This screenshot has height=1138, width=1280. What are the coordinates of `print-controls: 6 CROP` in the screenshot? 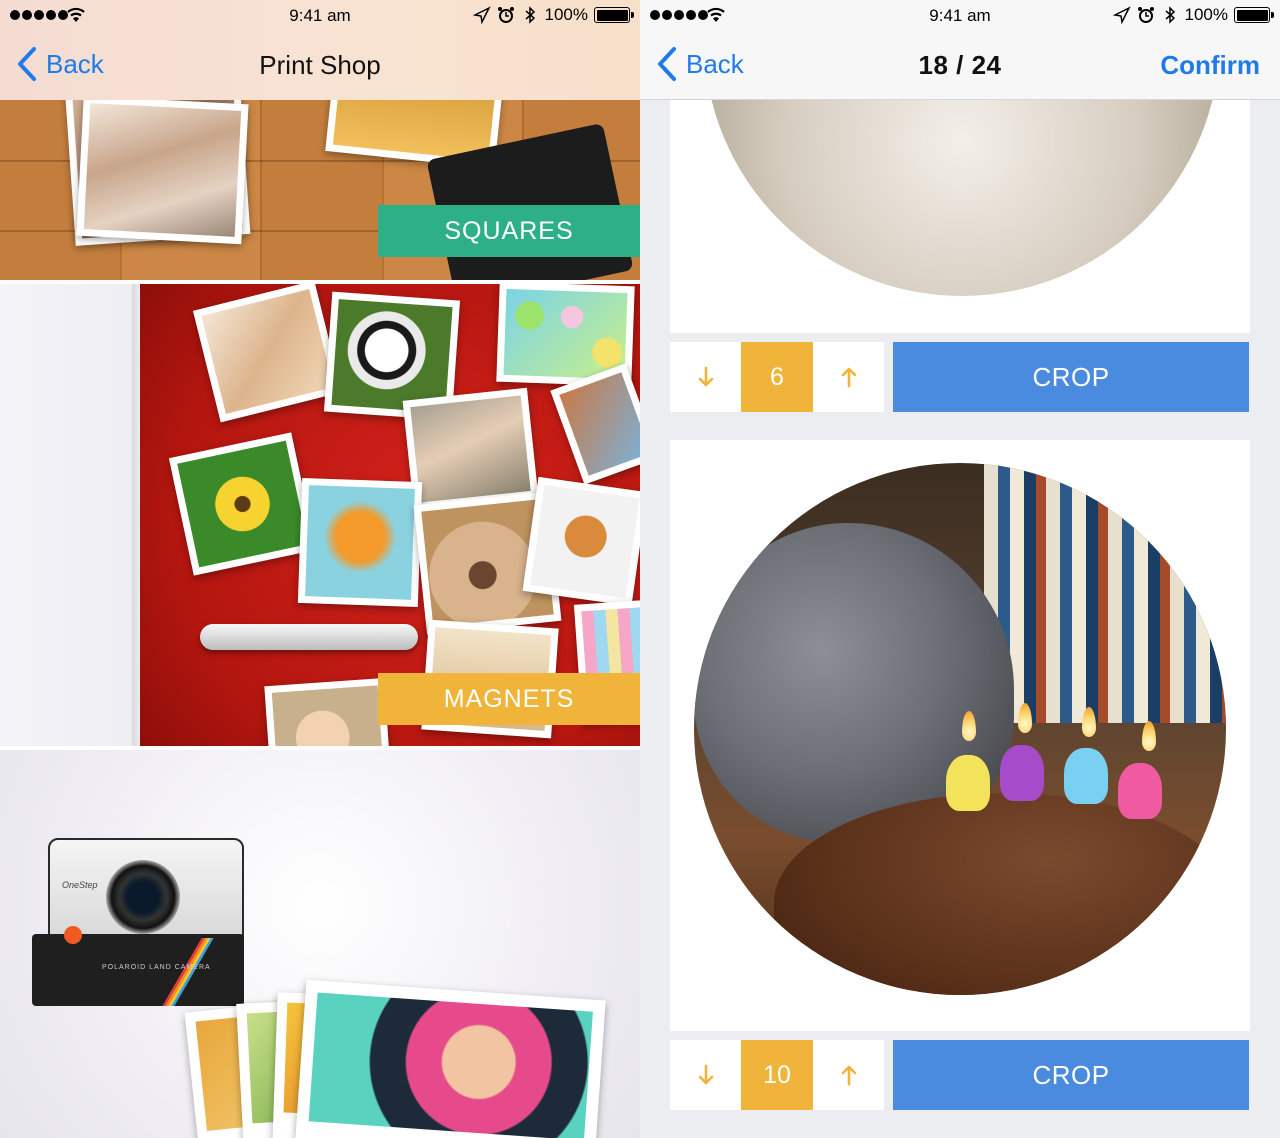 It's located at (960, 377).